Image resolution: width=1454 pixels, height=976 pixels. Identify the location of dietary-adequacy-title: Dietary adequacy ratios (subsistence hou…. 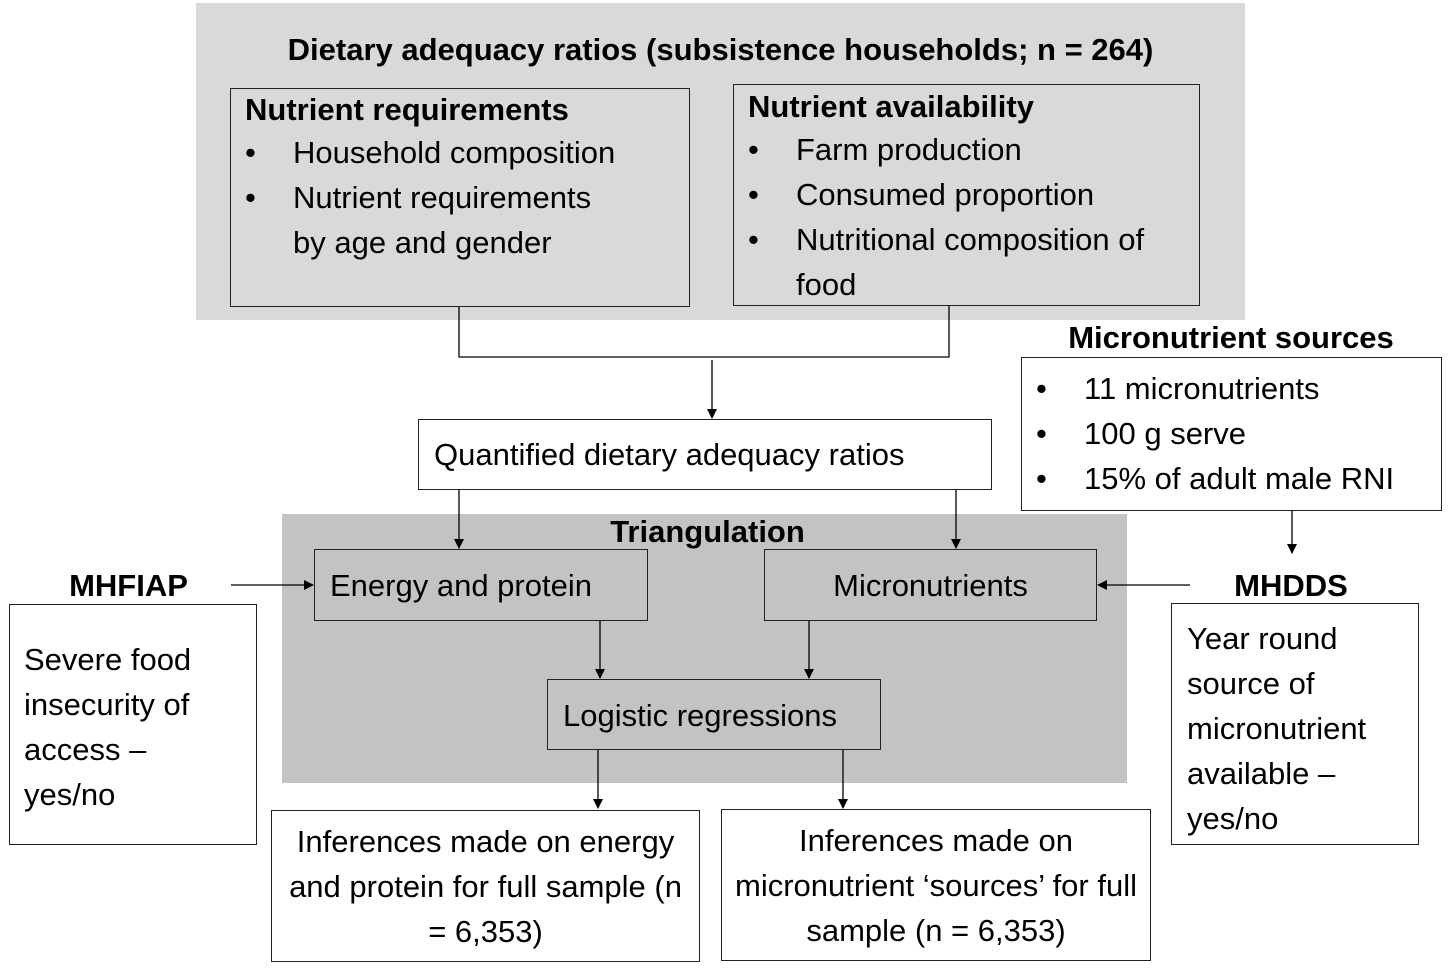
(720, 49).